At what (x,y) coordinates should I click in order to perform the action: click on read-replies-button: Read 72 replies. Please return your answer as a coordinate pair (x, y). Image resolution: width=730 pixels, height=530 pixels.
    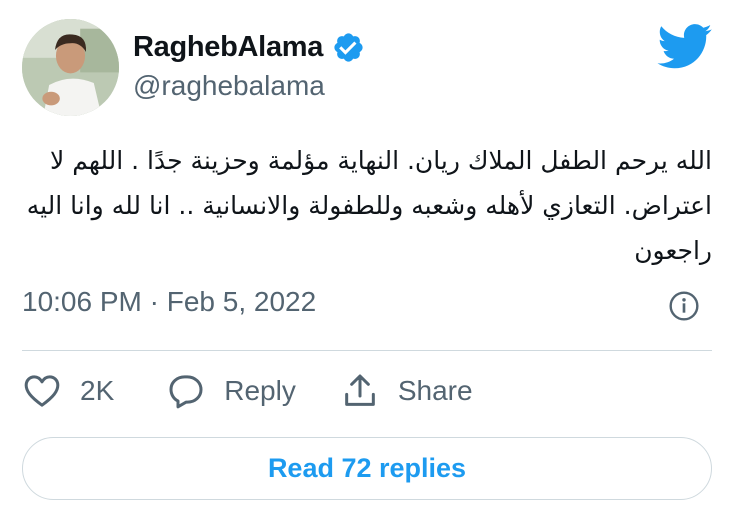
    Looking at the image, I should click on (367, 468).